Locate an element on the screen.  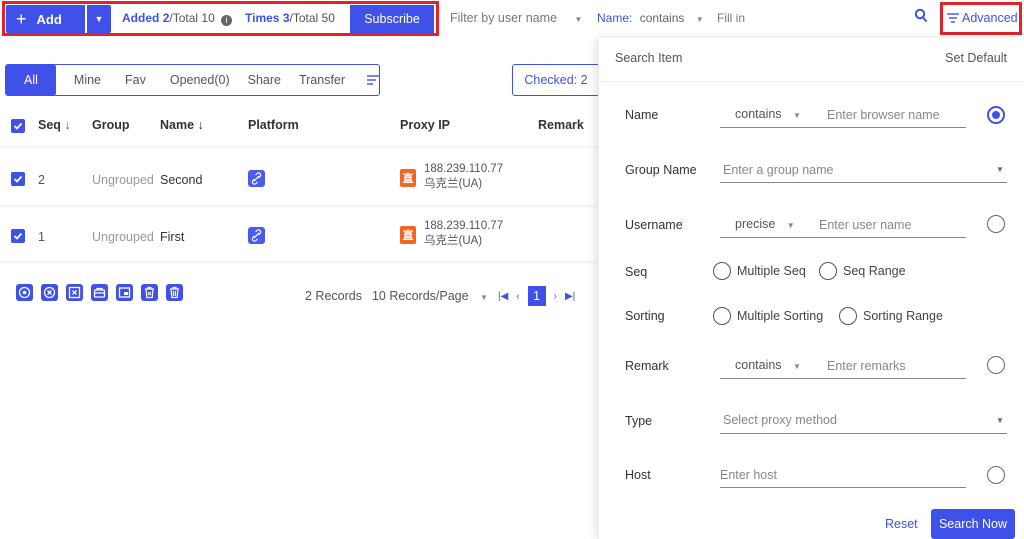
tab-all: All is located at coordinates (31, 80).